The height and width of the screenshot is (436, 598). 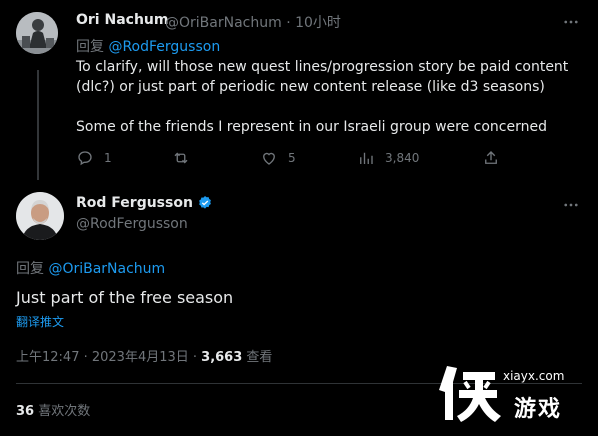 What do you see at coordinates (62, 411) in the screenshot?
I see `like-label: 喜欢次数` at bounding box center [62, 411].